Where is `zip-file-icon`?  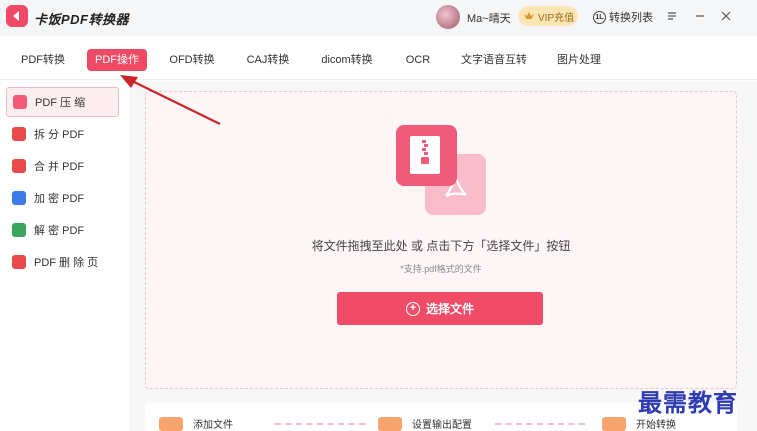 zip-file-icon is located at coordinates (426, 155).